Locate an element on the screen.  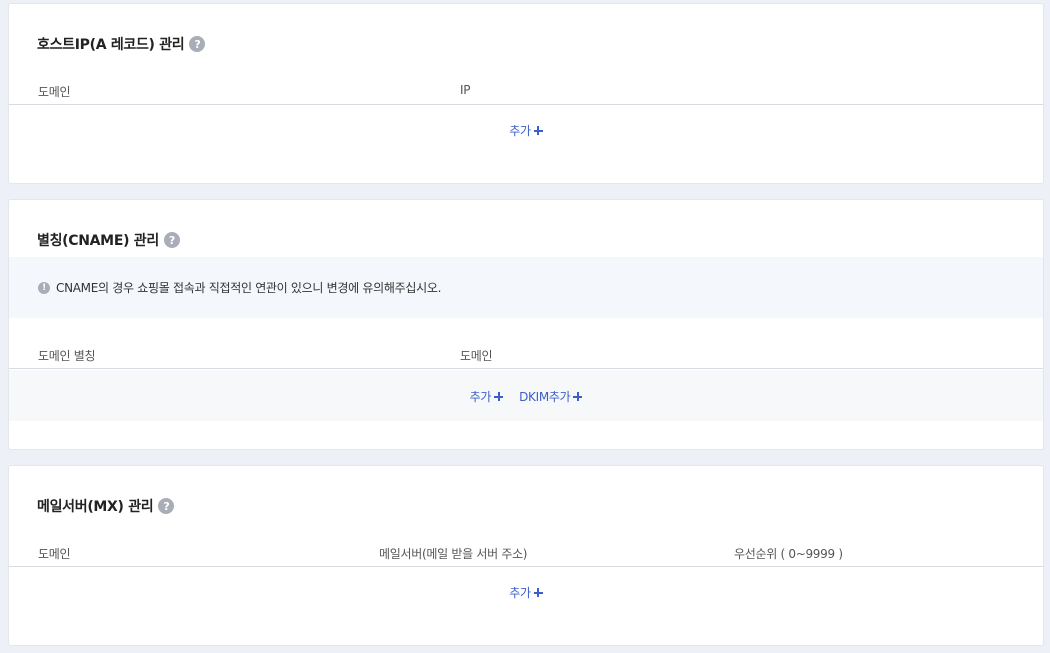
a-record-table-header: 도메인 IP is located at coordinates (526, 90).